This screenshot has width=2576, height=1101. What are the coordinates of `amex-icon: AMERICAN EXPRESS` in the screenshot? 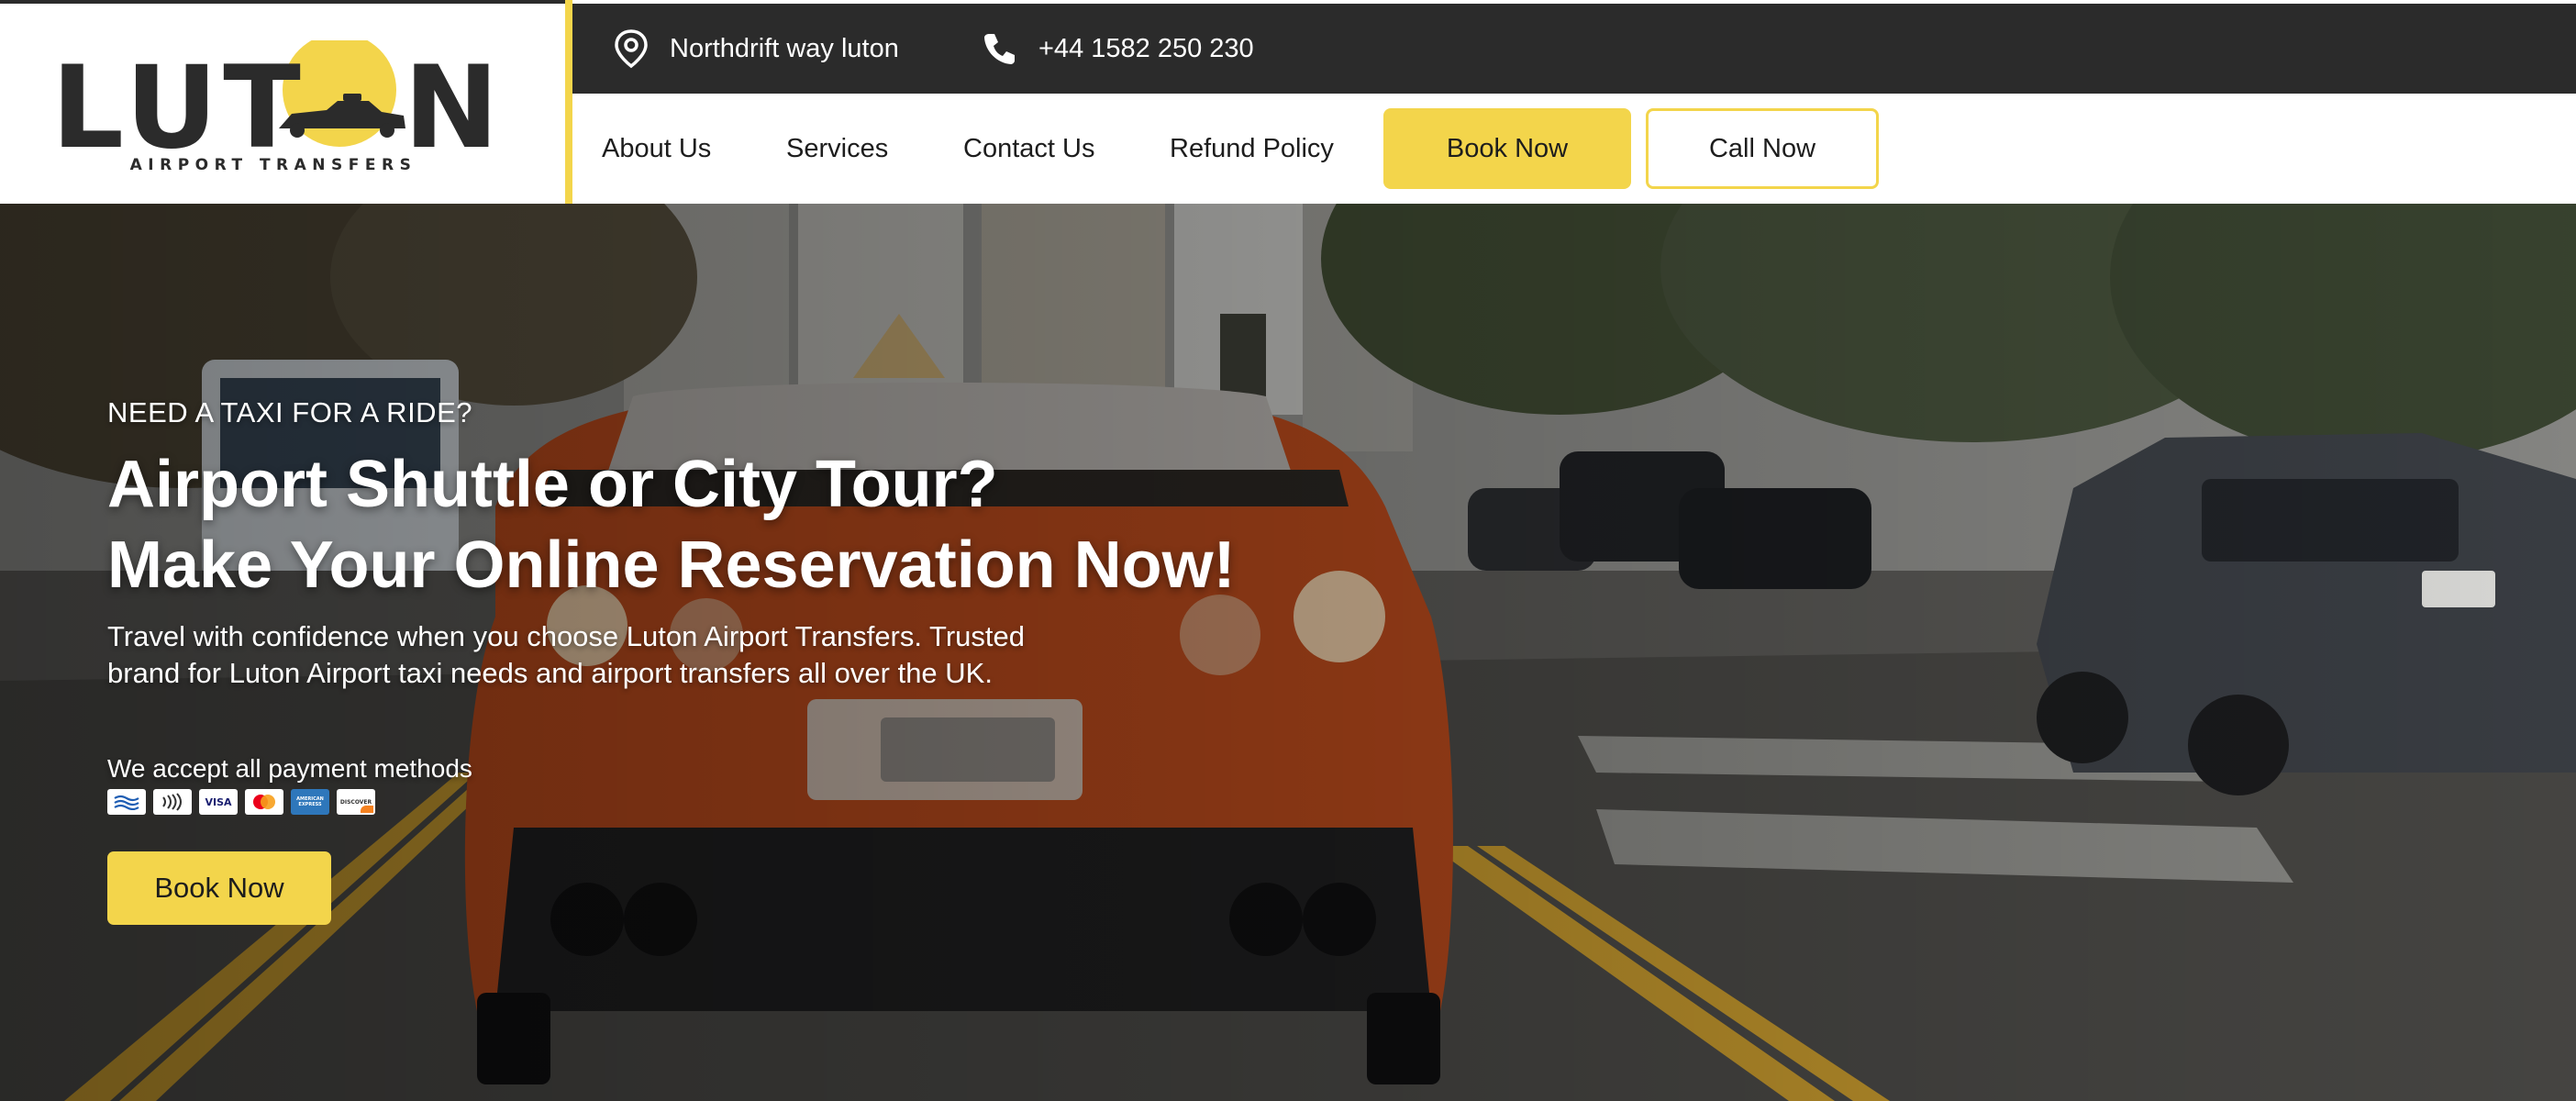 It's located at (310, 802).